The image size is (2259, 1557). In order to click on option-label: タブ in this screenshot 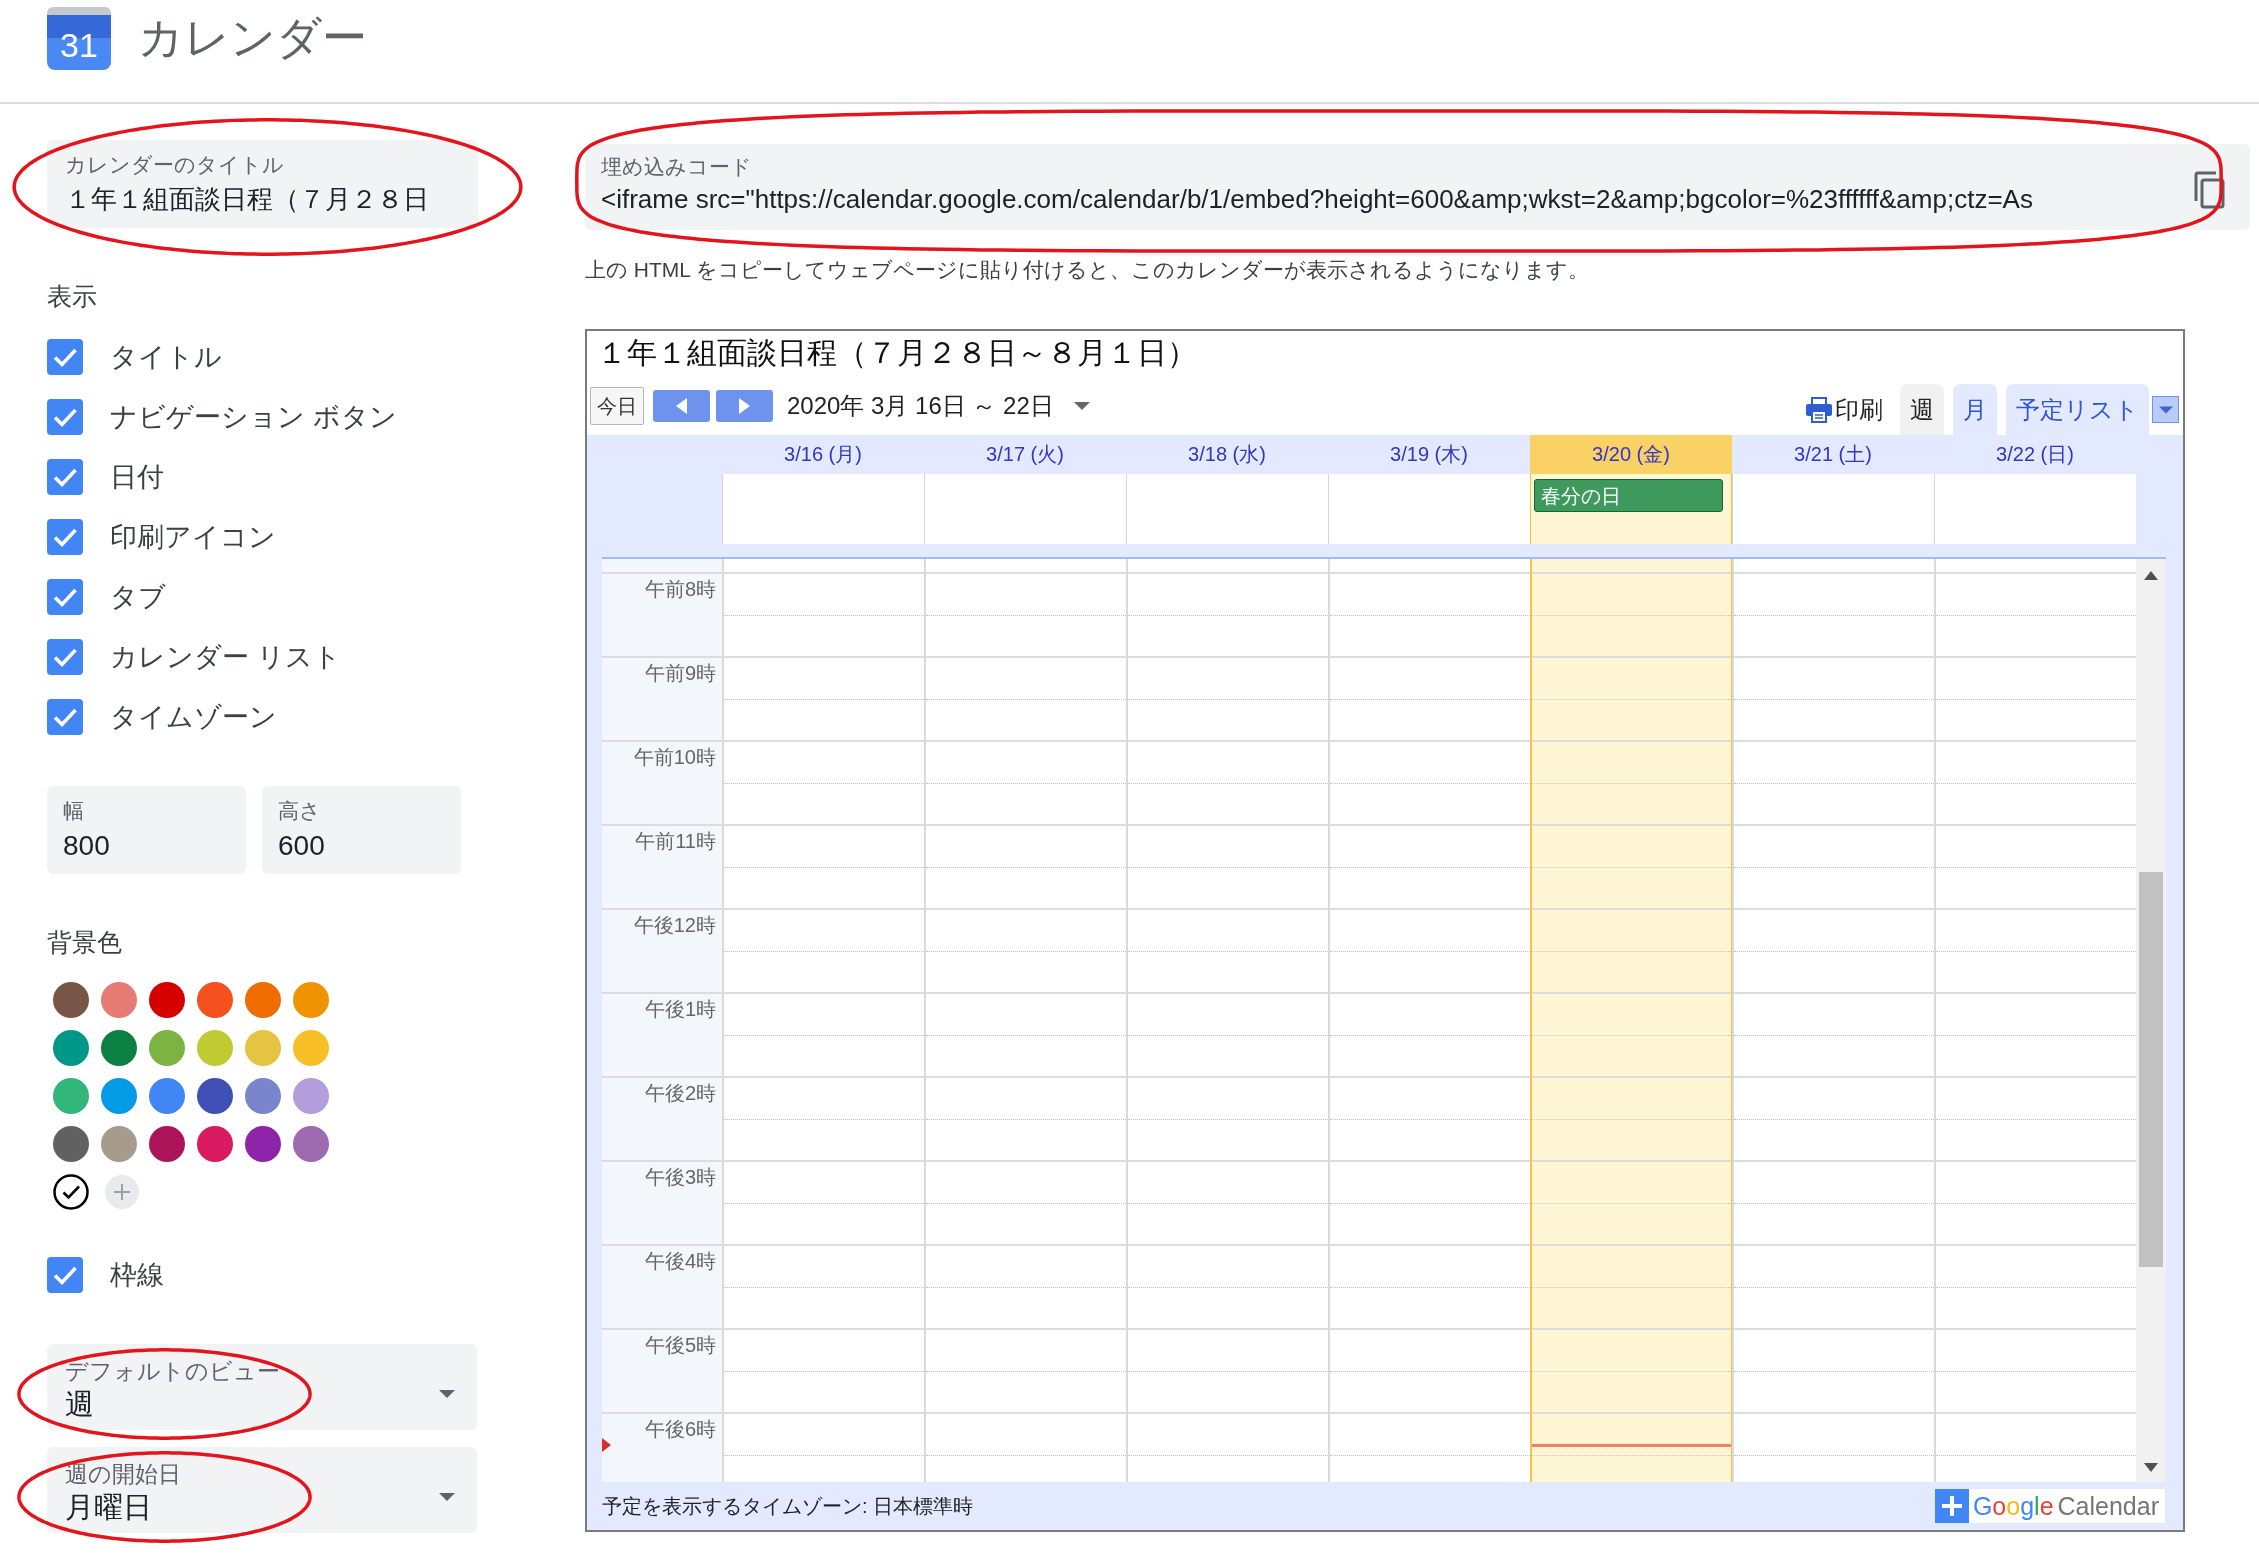, I will do `click(138, 597)`.